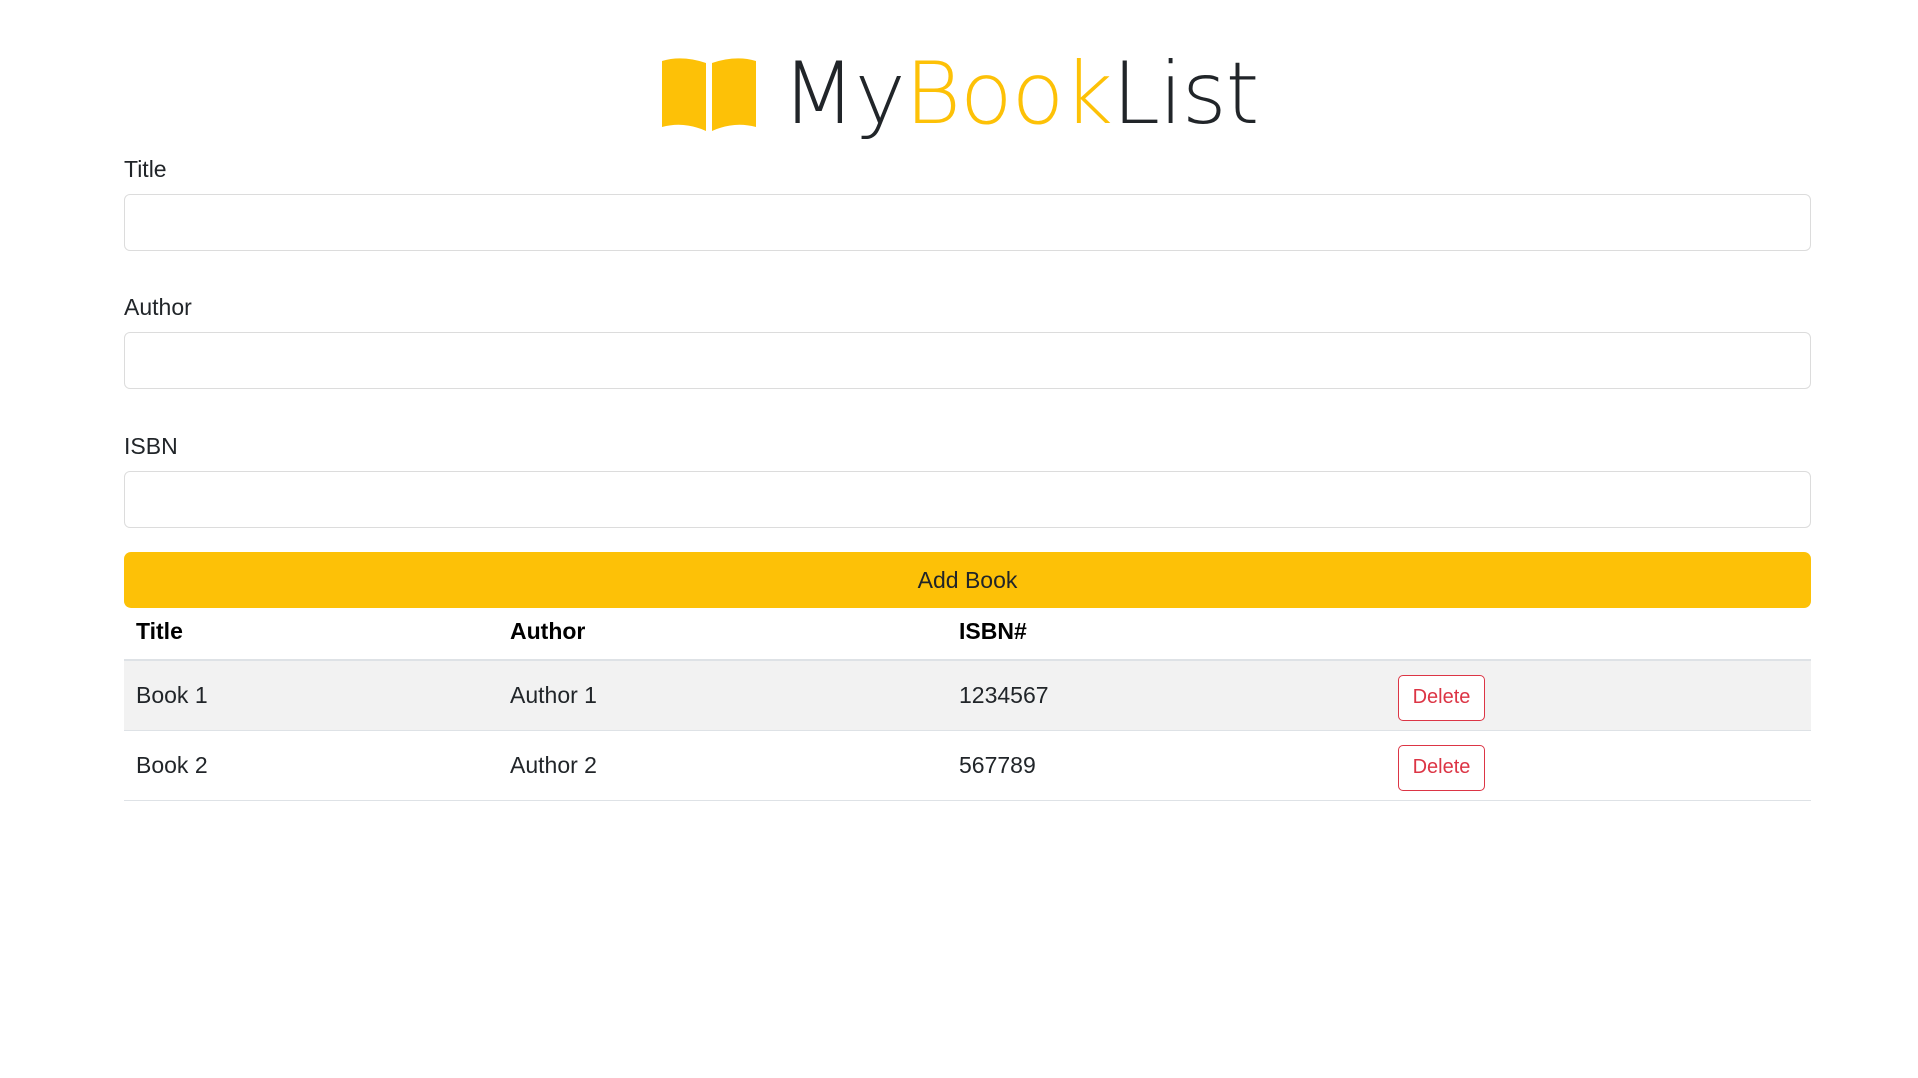 This screenshot has height=1078, width=1918. Describe the element at coordinates (145, 169) in the screenshot. I see `title-label: Title` at that location.